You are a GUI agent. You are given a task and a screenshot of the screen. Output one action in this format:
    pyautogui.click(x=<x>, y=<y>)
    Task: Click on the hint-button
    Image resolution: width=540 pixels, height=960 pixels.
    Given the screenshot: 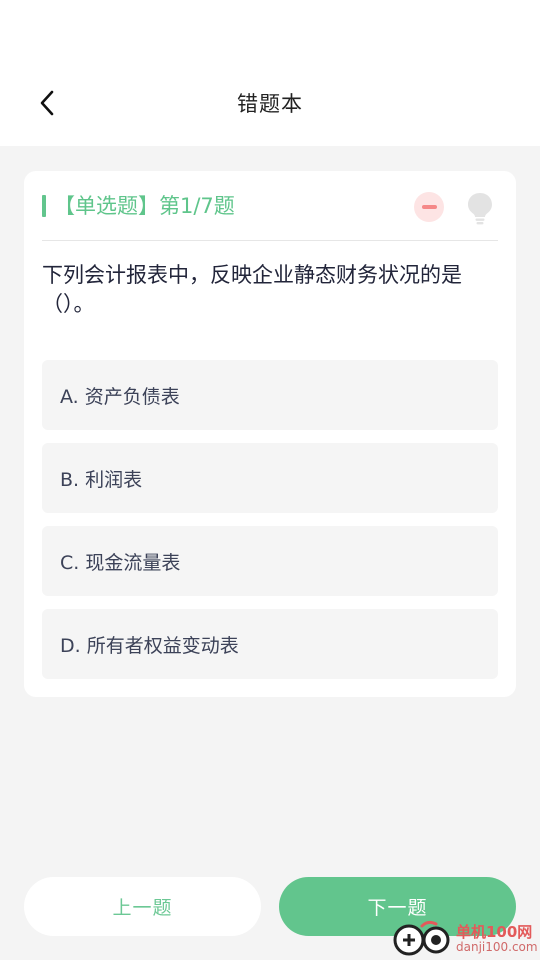 What is the action you would take?
    pyautogui.click(x=480, y=208)
    